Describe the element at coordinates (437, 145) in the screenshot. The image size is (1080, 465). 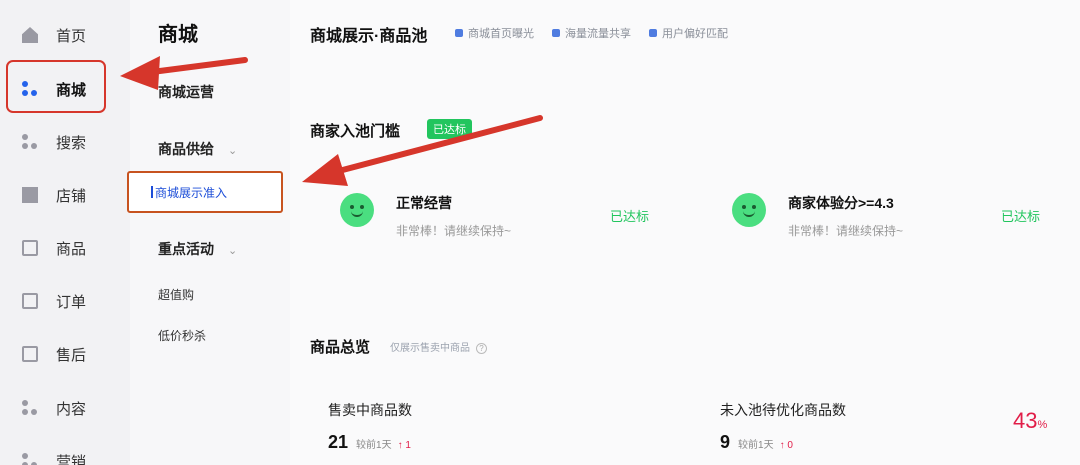
I see `arrow-to-access` at that location.